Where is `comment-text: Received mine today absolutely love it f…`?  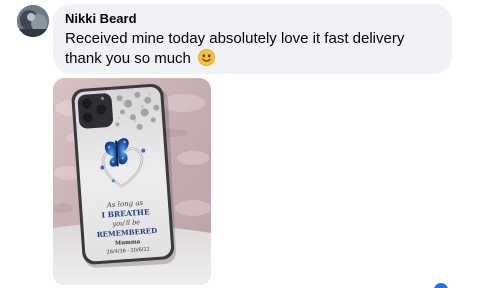
comment-text: Received mine today absolutely love it f… is located at coordinates (235, 48).